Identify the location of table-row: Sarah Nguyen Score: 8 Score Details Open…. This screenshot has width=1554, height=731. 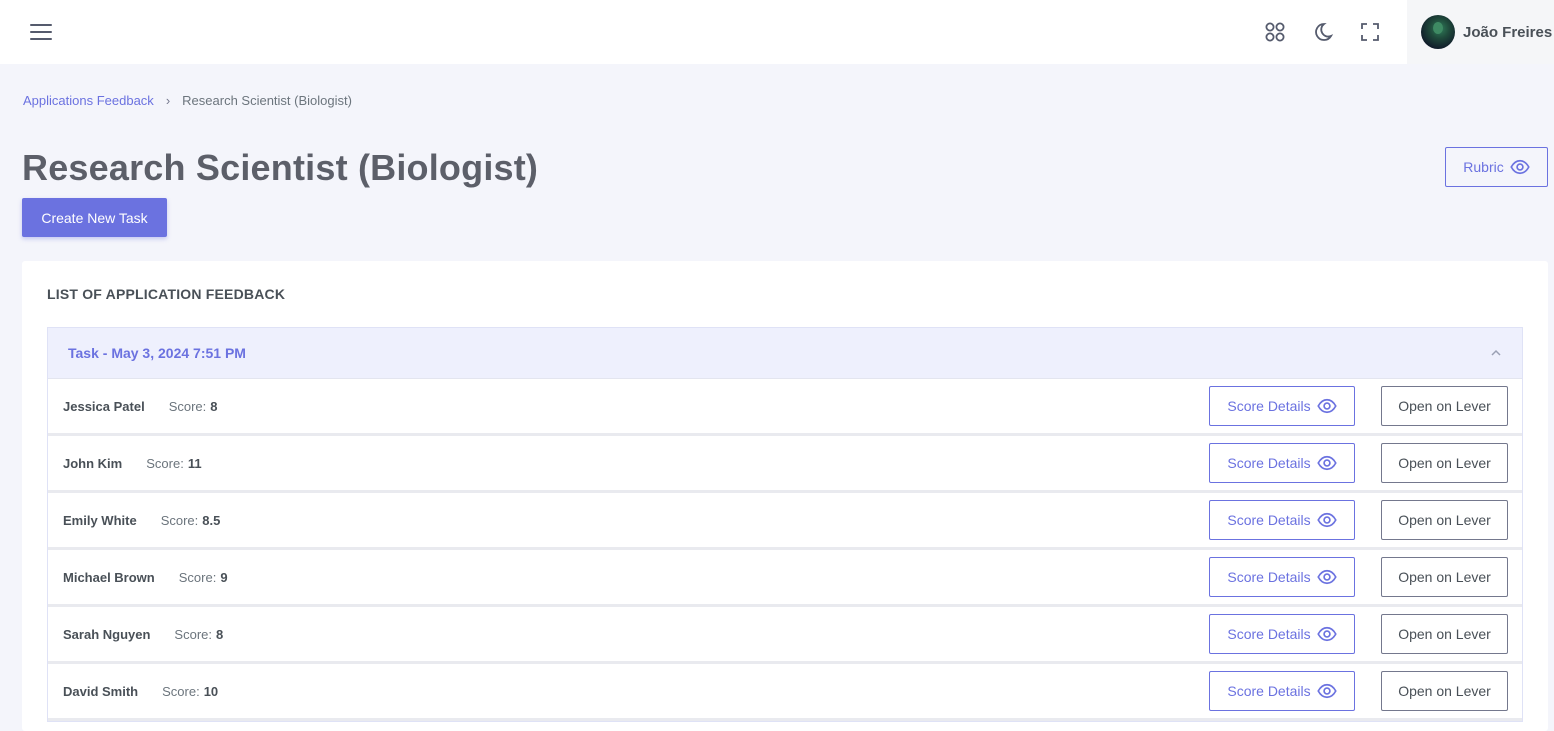
(785, 635).